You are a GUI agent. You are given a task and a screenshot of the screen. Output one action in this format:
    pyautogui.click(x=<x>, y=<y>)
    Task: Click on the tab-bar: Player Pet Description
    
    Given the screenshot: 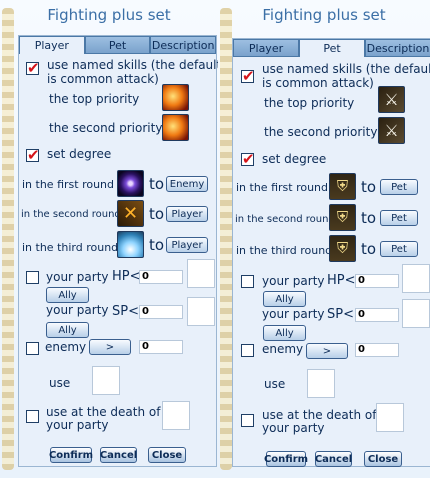 What is the action you would take?
    pyautogui.click(x=118, y=45)
    